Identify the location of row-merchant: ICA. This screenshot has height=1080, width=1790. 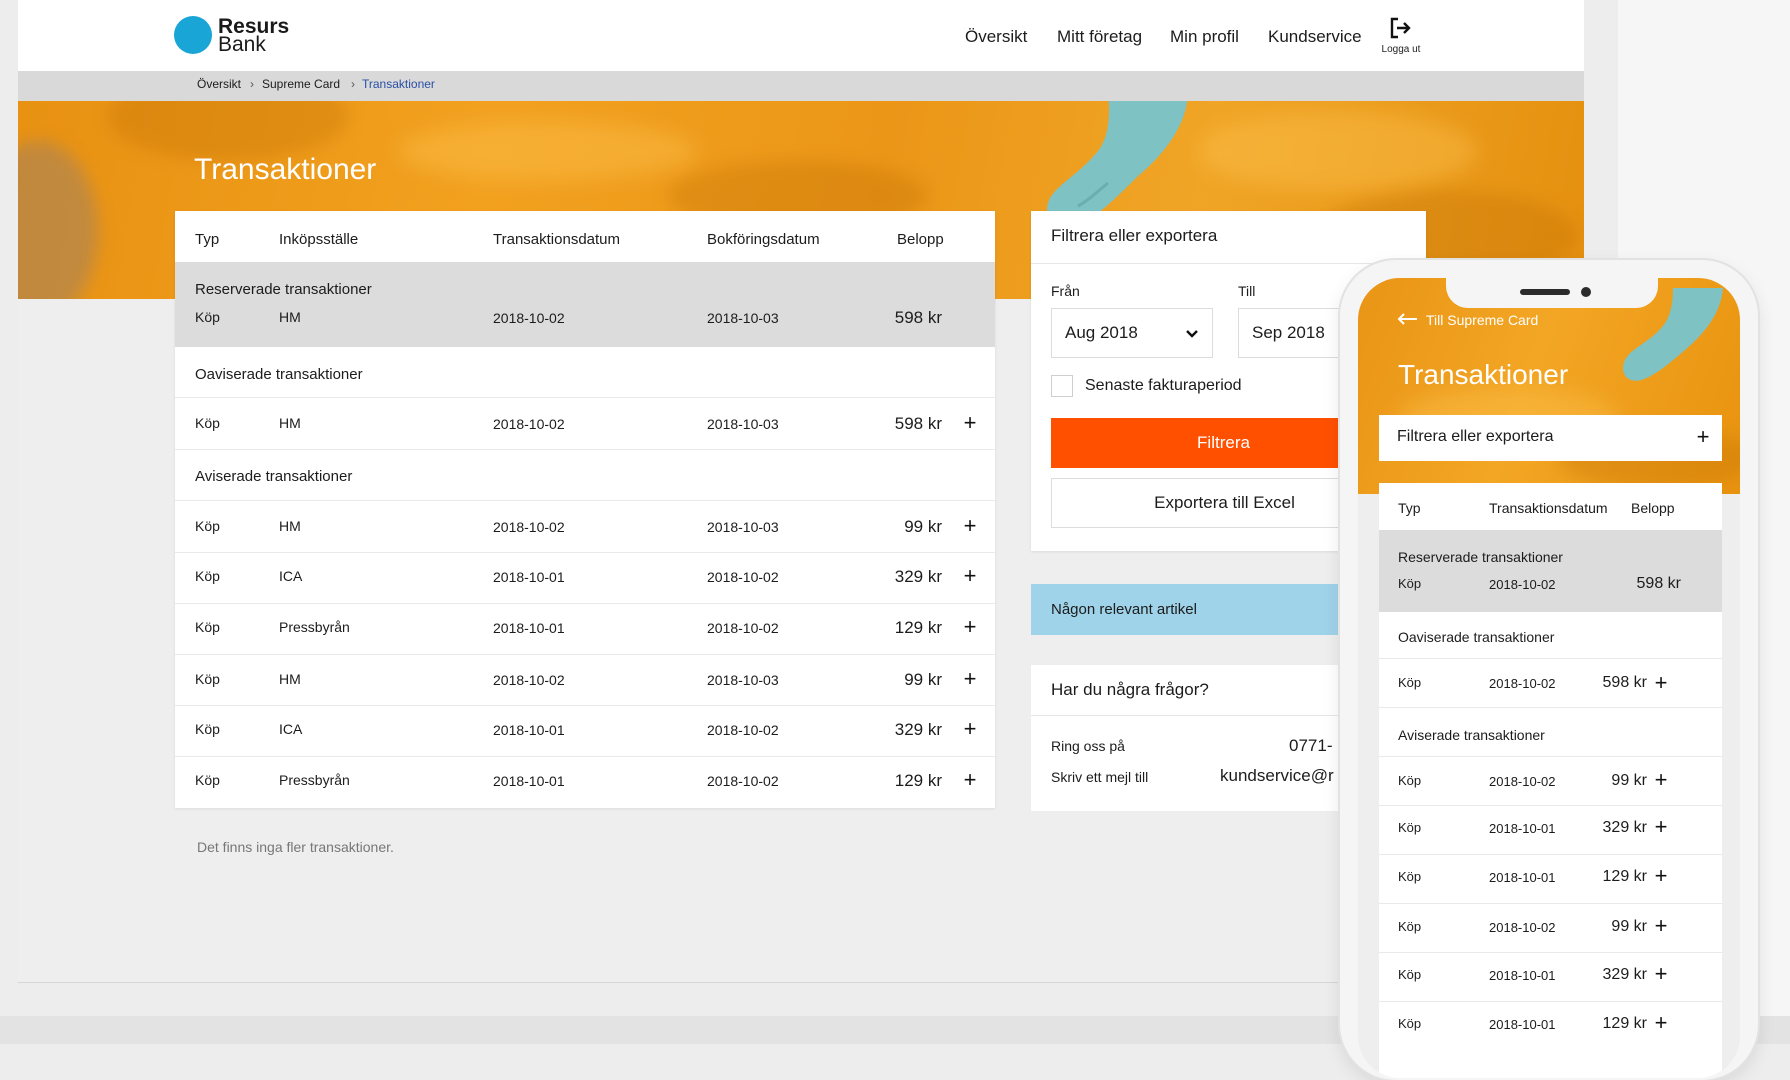
(291, 576).